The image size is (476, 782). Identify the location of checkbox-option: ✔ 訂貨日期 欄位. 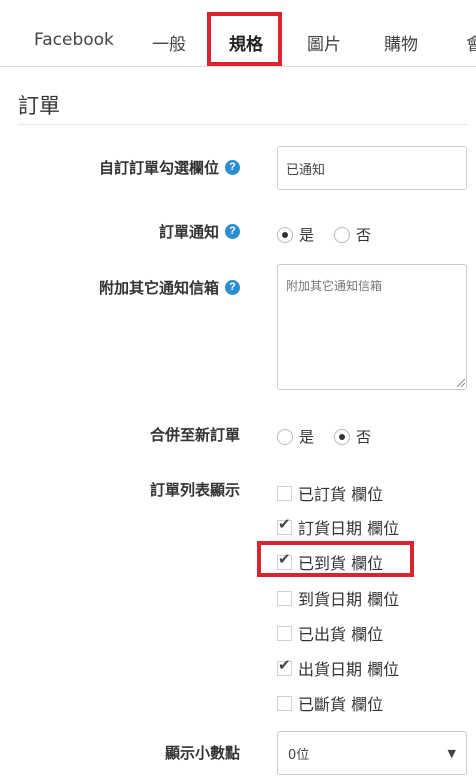
(338, 527).